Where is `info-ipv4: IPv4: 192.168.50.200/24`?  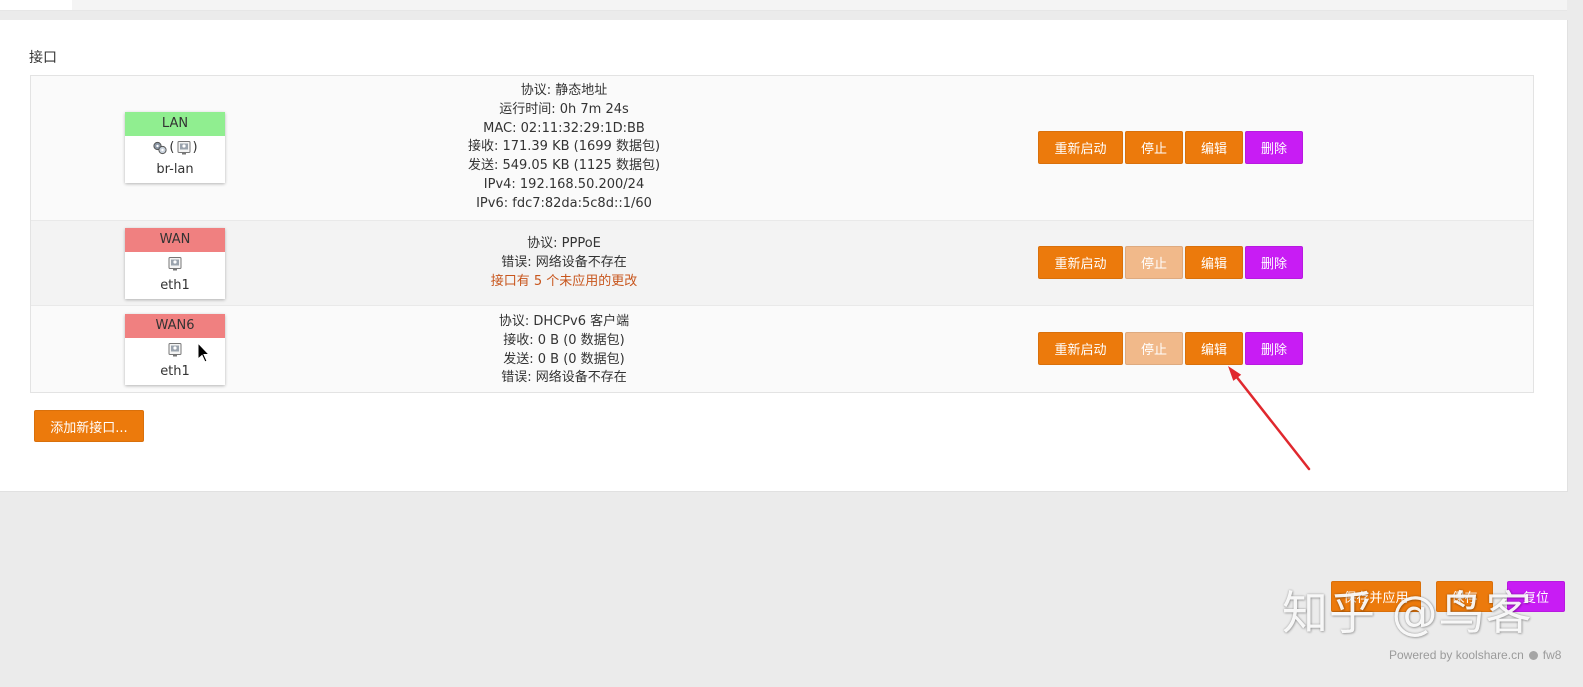 info-ipv4: IPv4: 192.168.50.200/24 is located at coordinates (564, 184).